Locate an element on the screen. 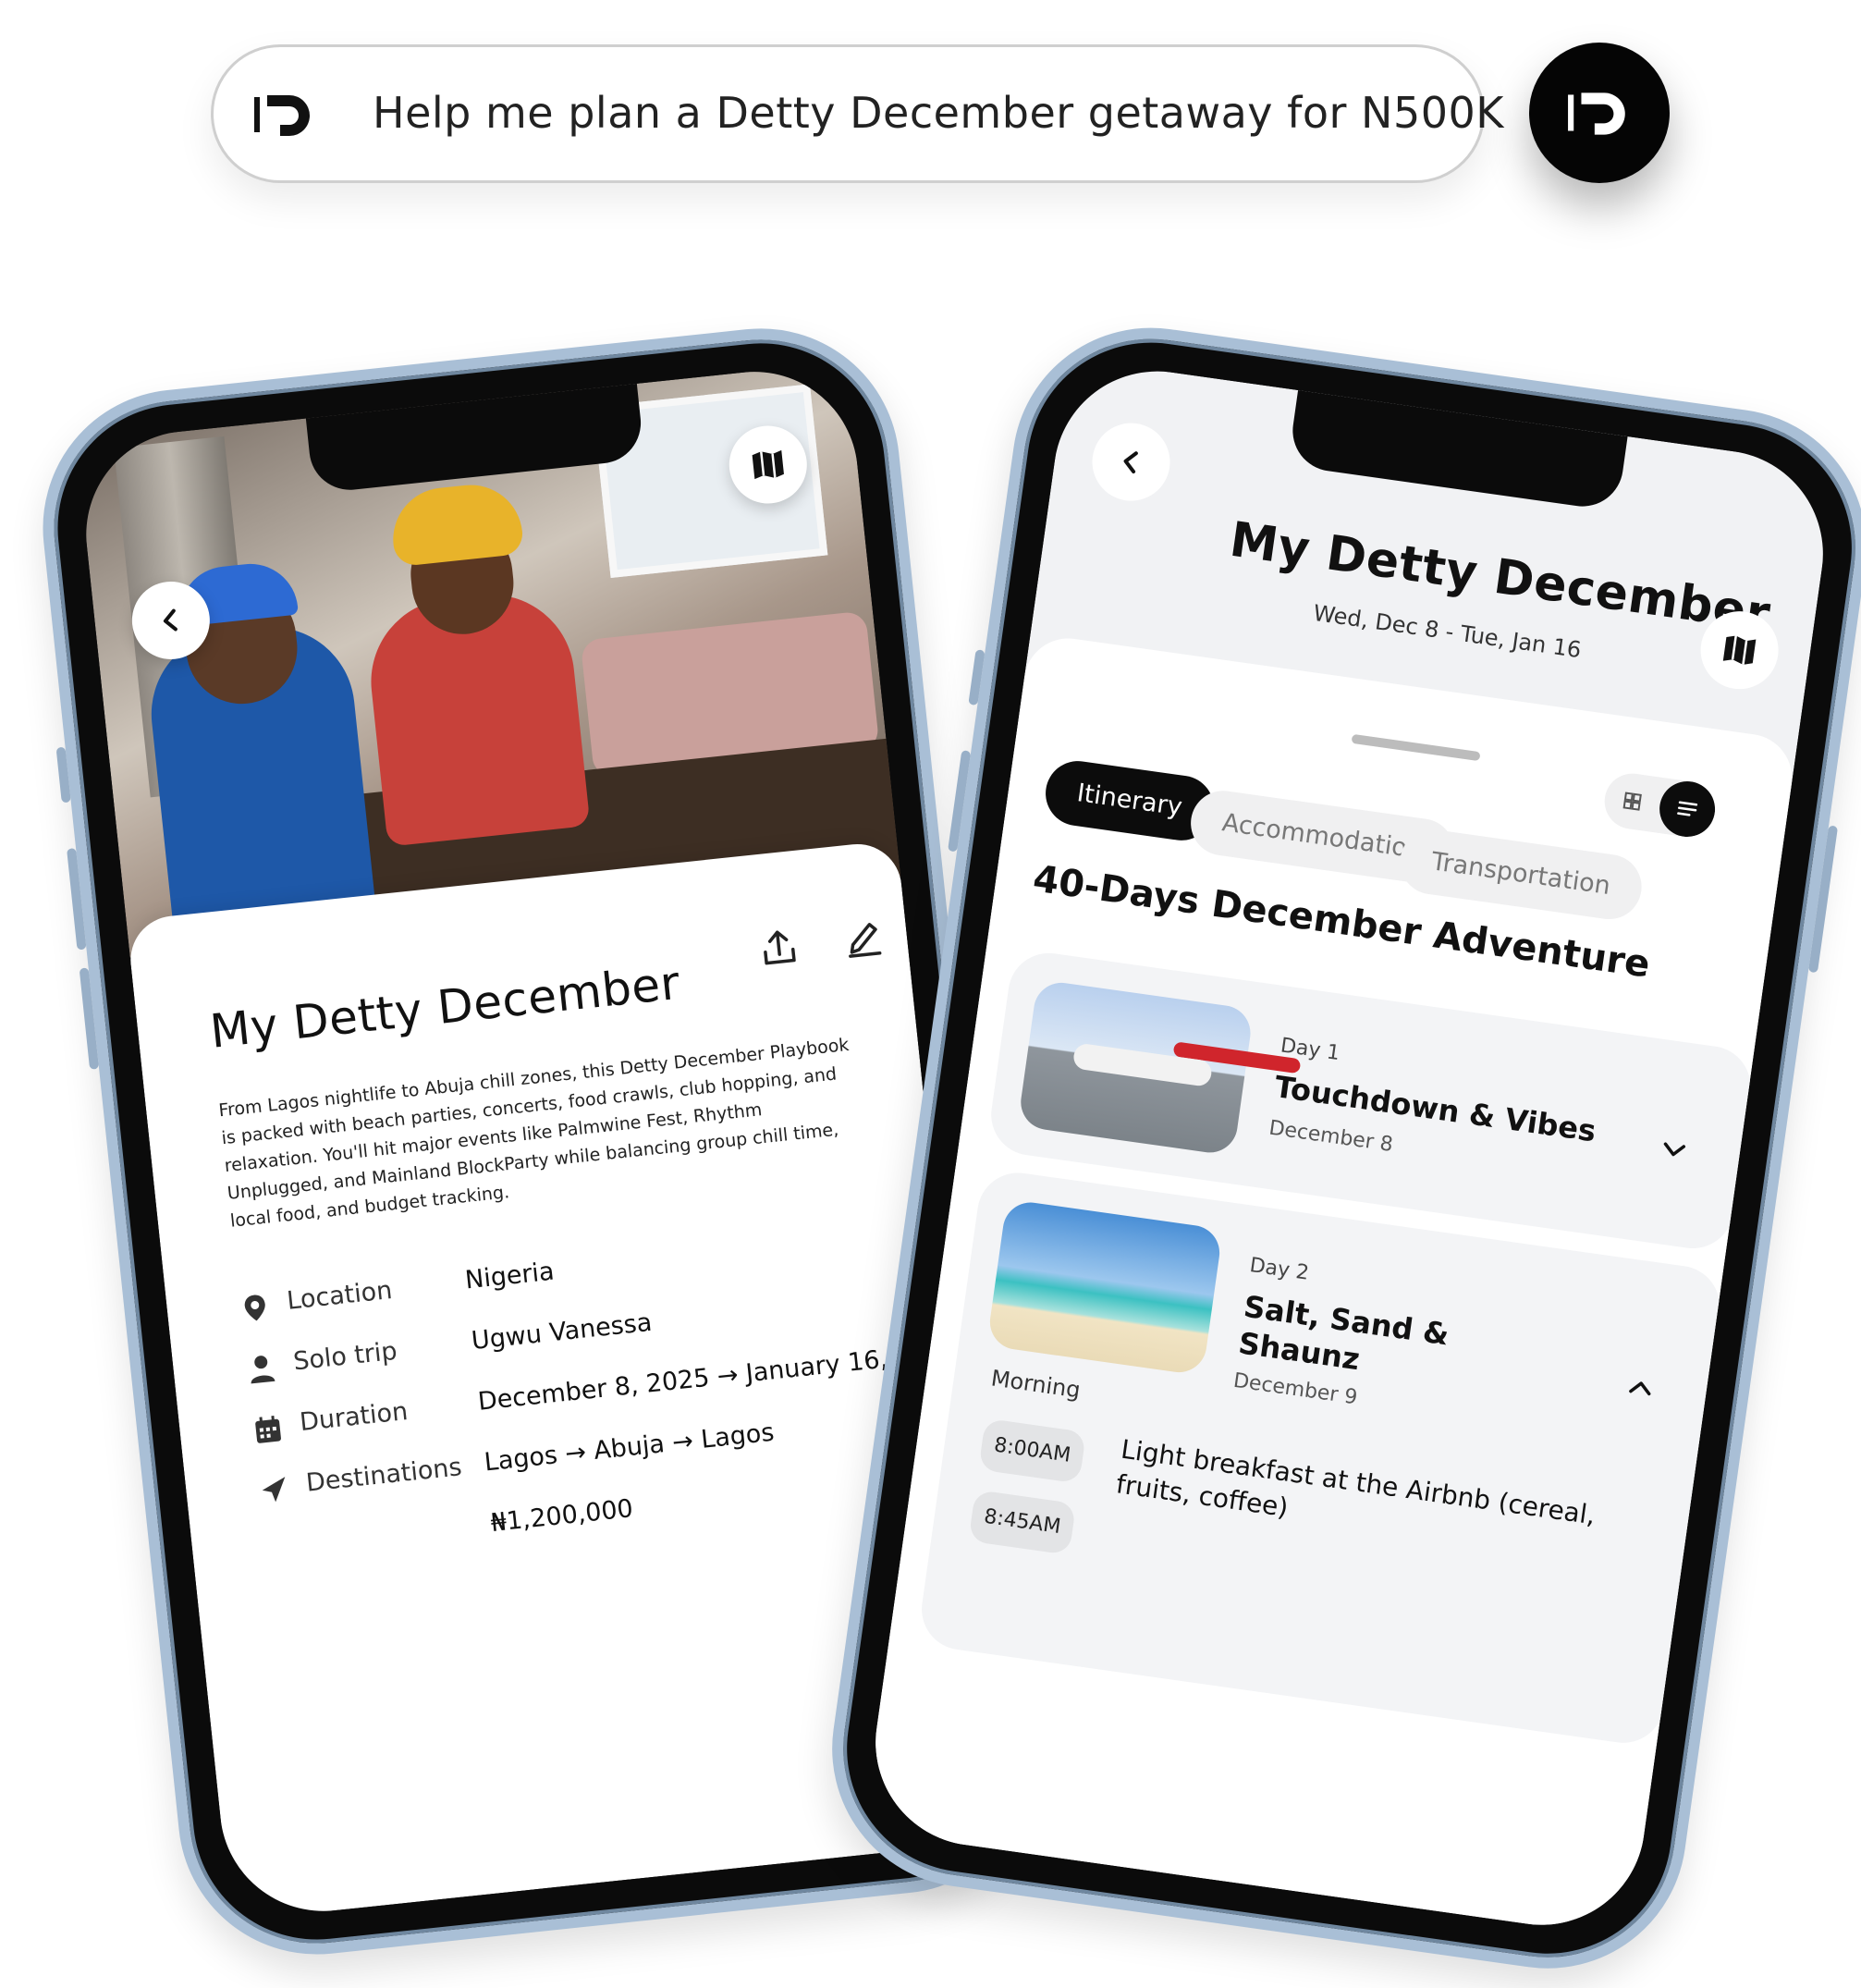 The height and width of the screenshot is (1988, 1861). location-pin-icon is located at coordinates (255, 1308).